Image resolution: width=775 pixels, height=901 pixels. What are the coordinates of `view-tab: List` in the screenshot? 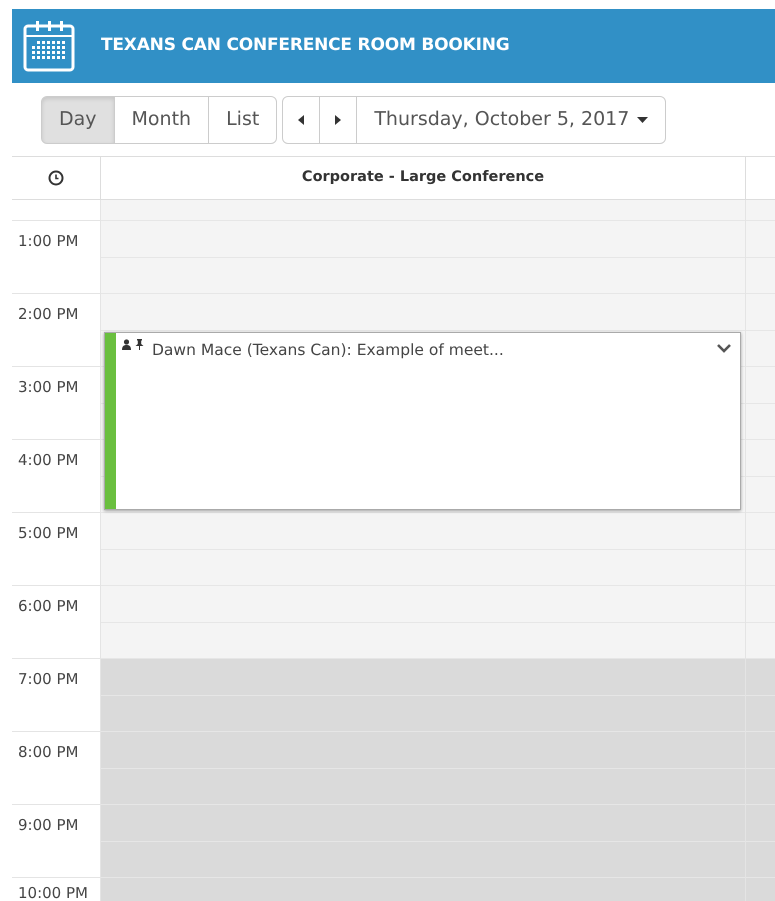 It's located at (243, 120).